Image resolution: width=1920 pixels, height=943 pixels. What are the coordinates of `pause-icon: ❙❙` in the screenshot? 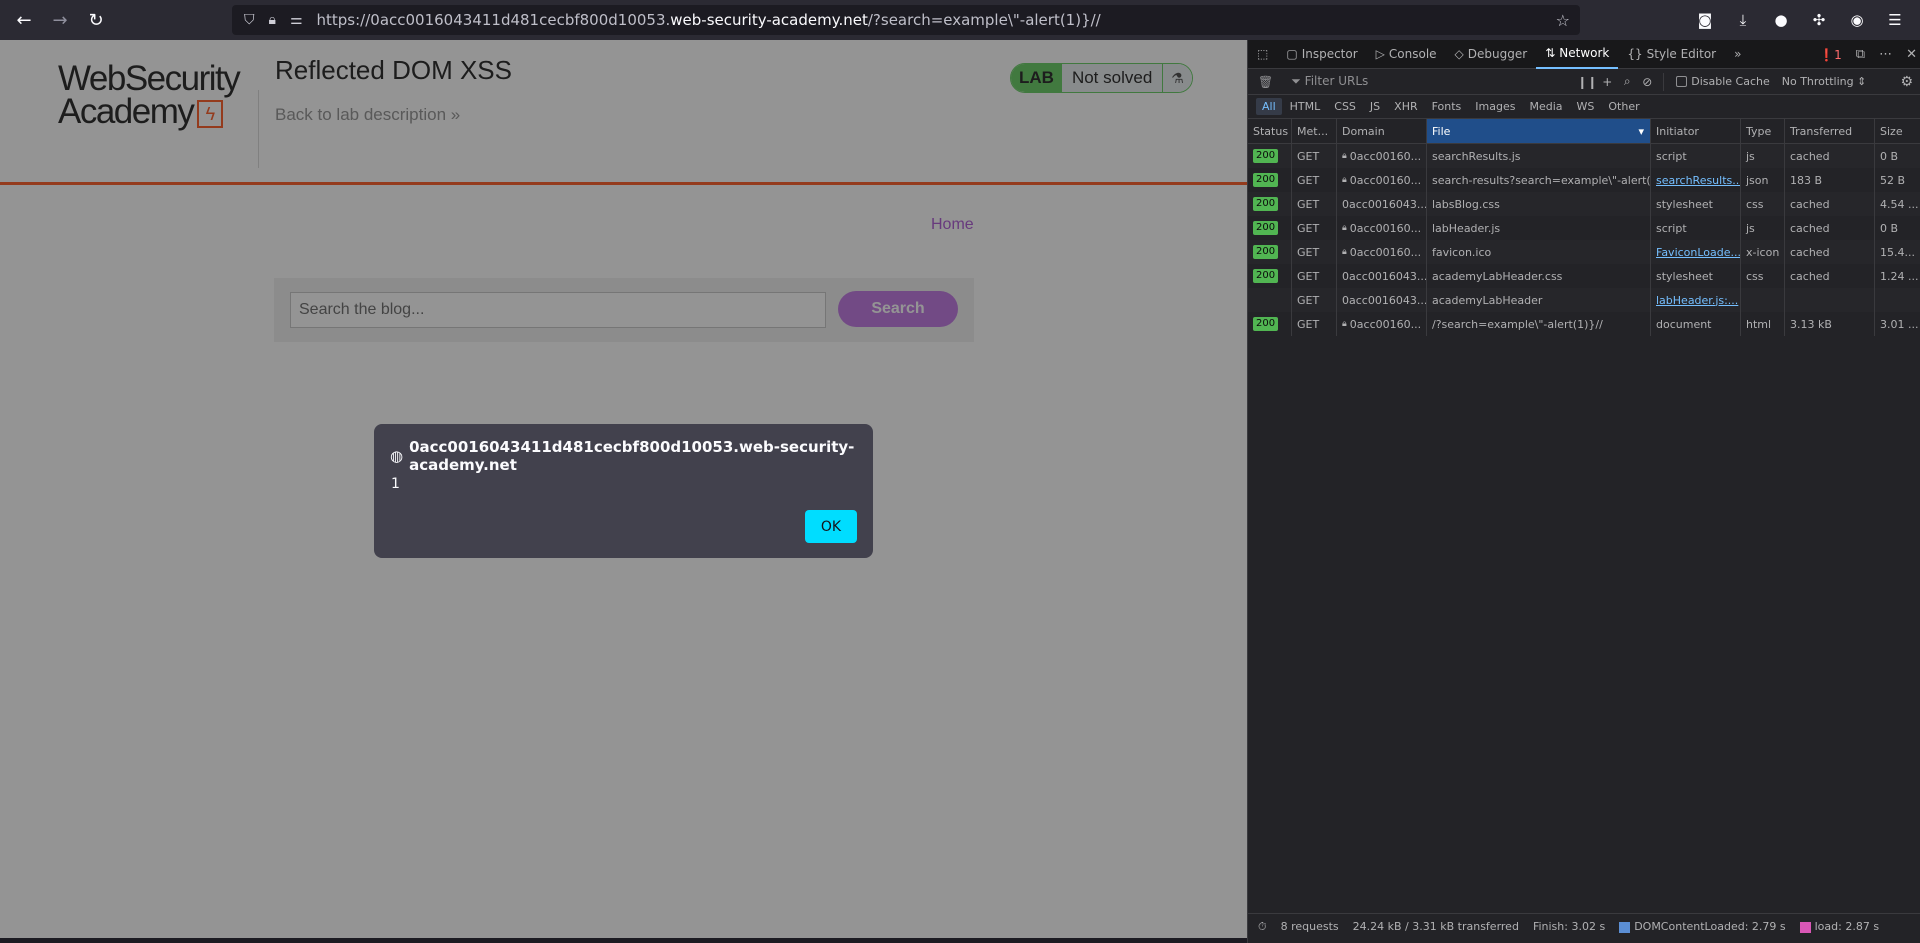 It's located at (1587, 82).